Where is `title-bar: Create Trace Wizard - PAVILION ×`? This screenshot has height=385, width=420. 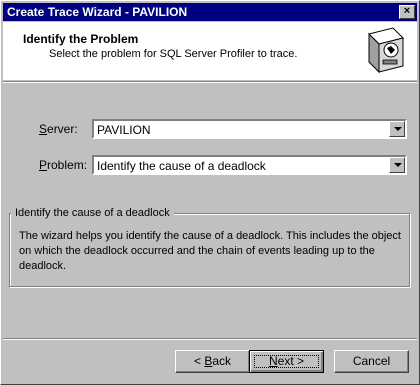
title-bar: Create Trace Wizard - PAVILION × is located at coordinates (210, 12).